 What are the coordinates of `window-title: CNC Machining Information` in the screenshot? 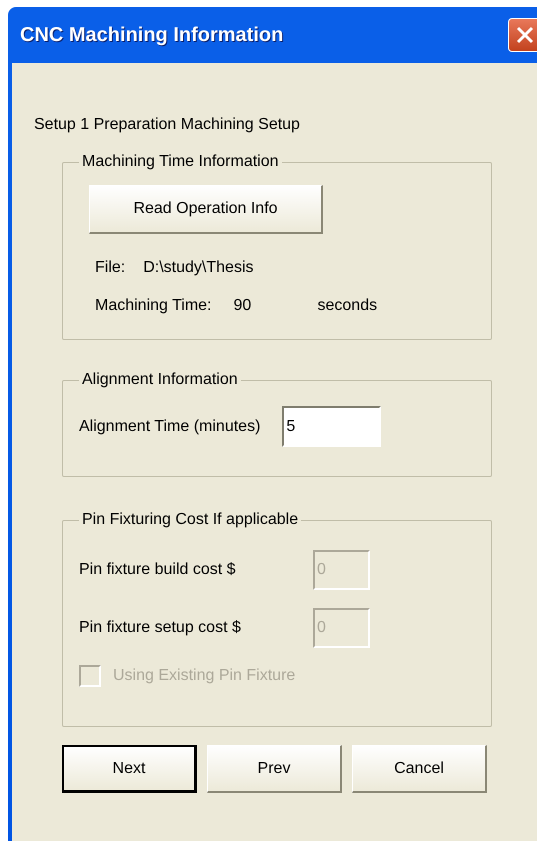 It's located at (152, 35).